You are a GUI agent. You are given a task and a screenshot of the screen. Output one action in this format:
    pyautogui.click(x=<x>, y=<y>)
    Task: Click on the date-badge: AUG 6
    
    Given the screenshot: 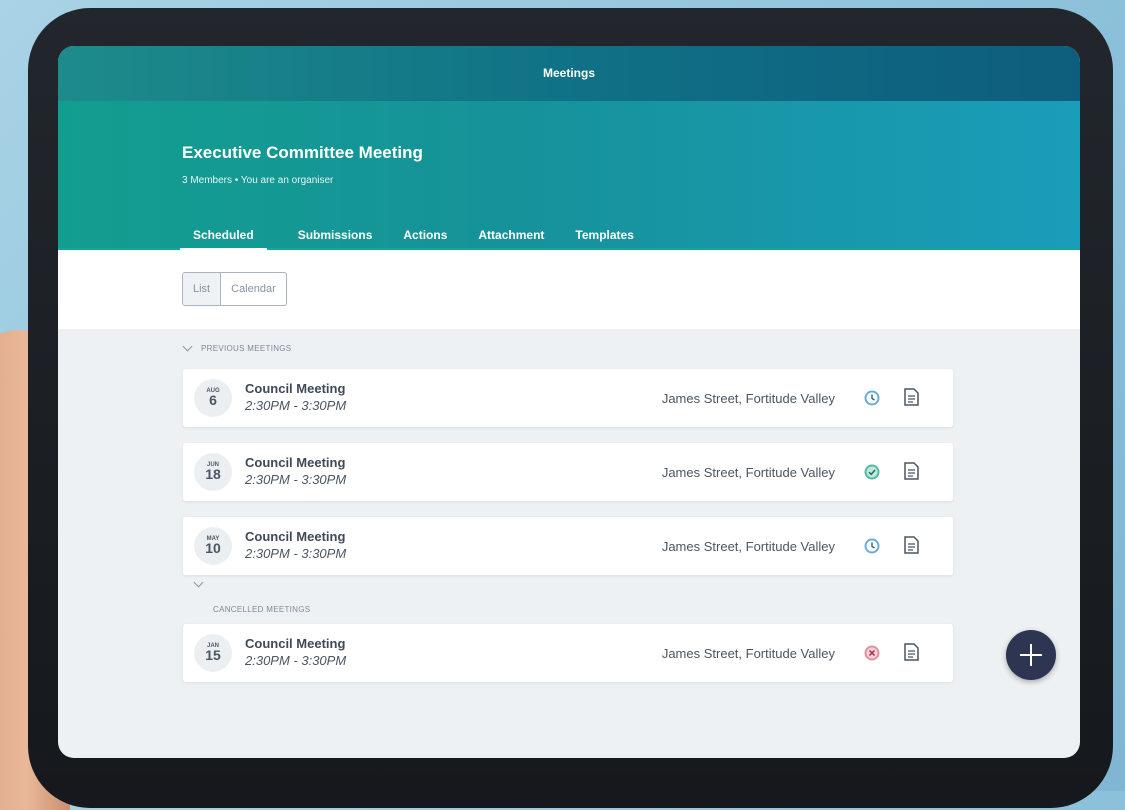 What is the action you would take?
    pyautogui.click(x=213, y=398)
    